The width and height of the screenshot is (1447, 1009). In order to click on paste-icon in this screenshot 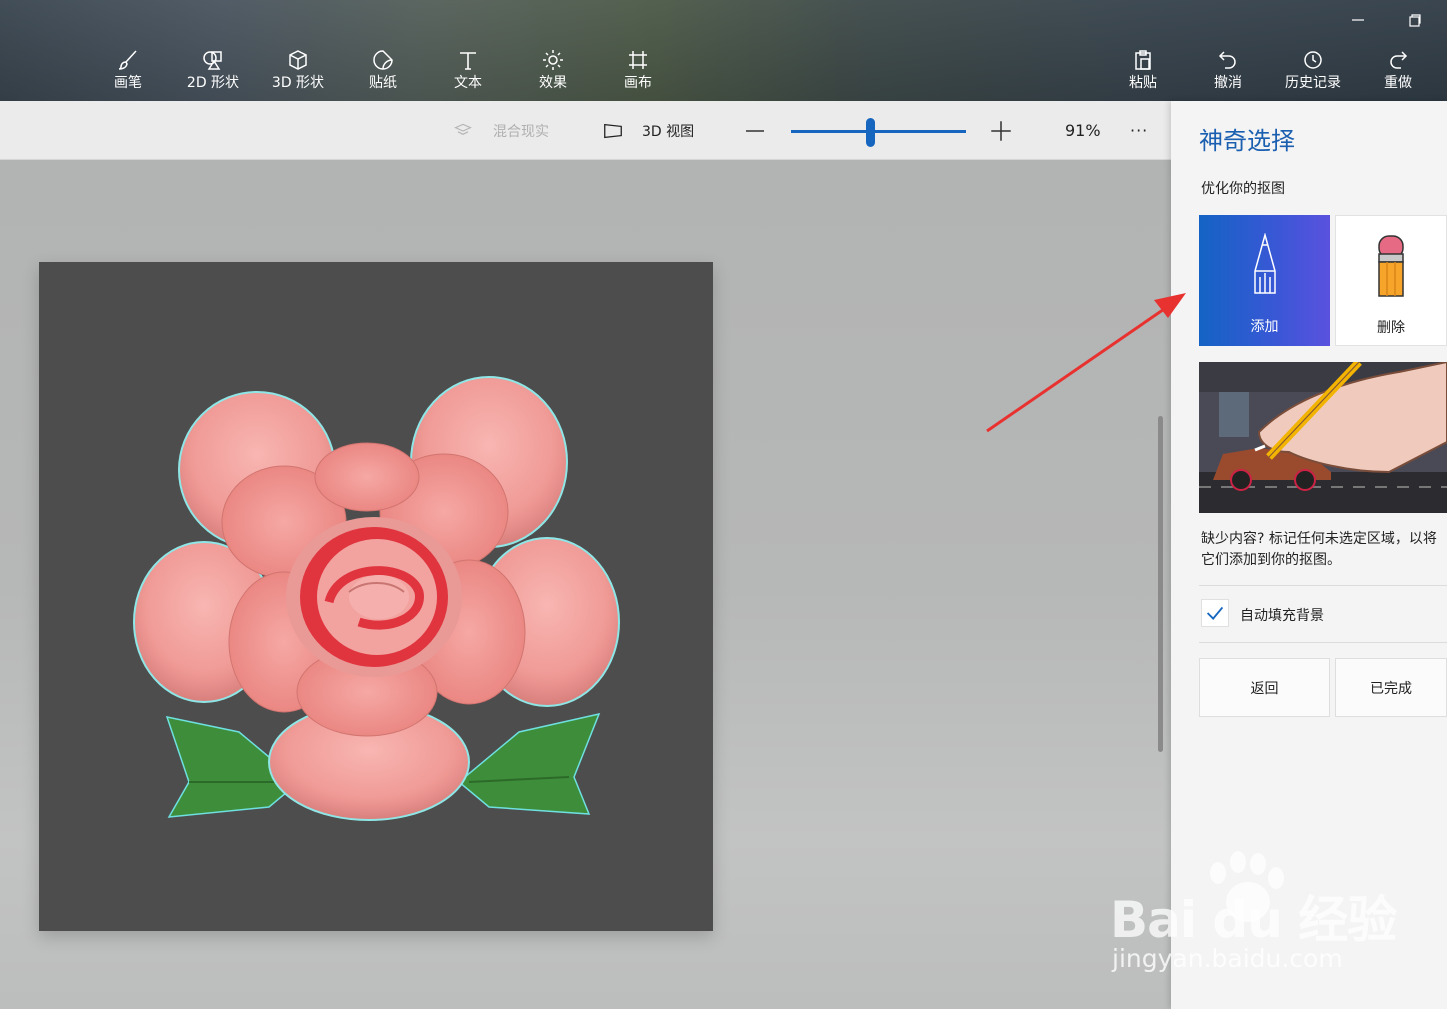, I will do `click(1143, 61)`.